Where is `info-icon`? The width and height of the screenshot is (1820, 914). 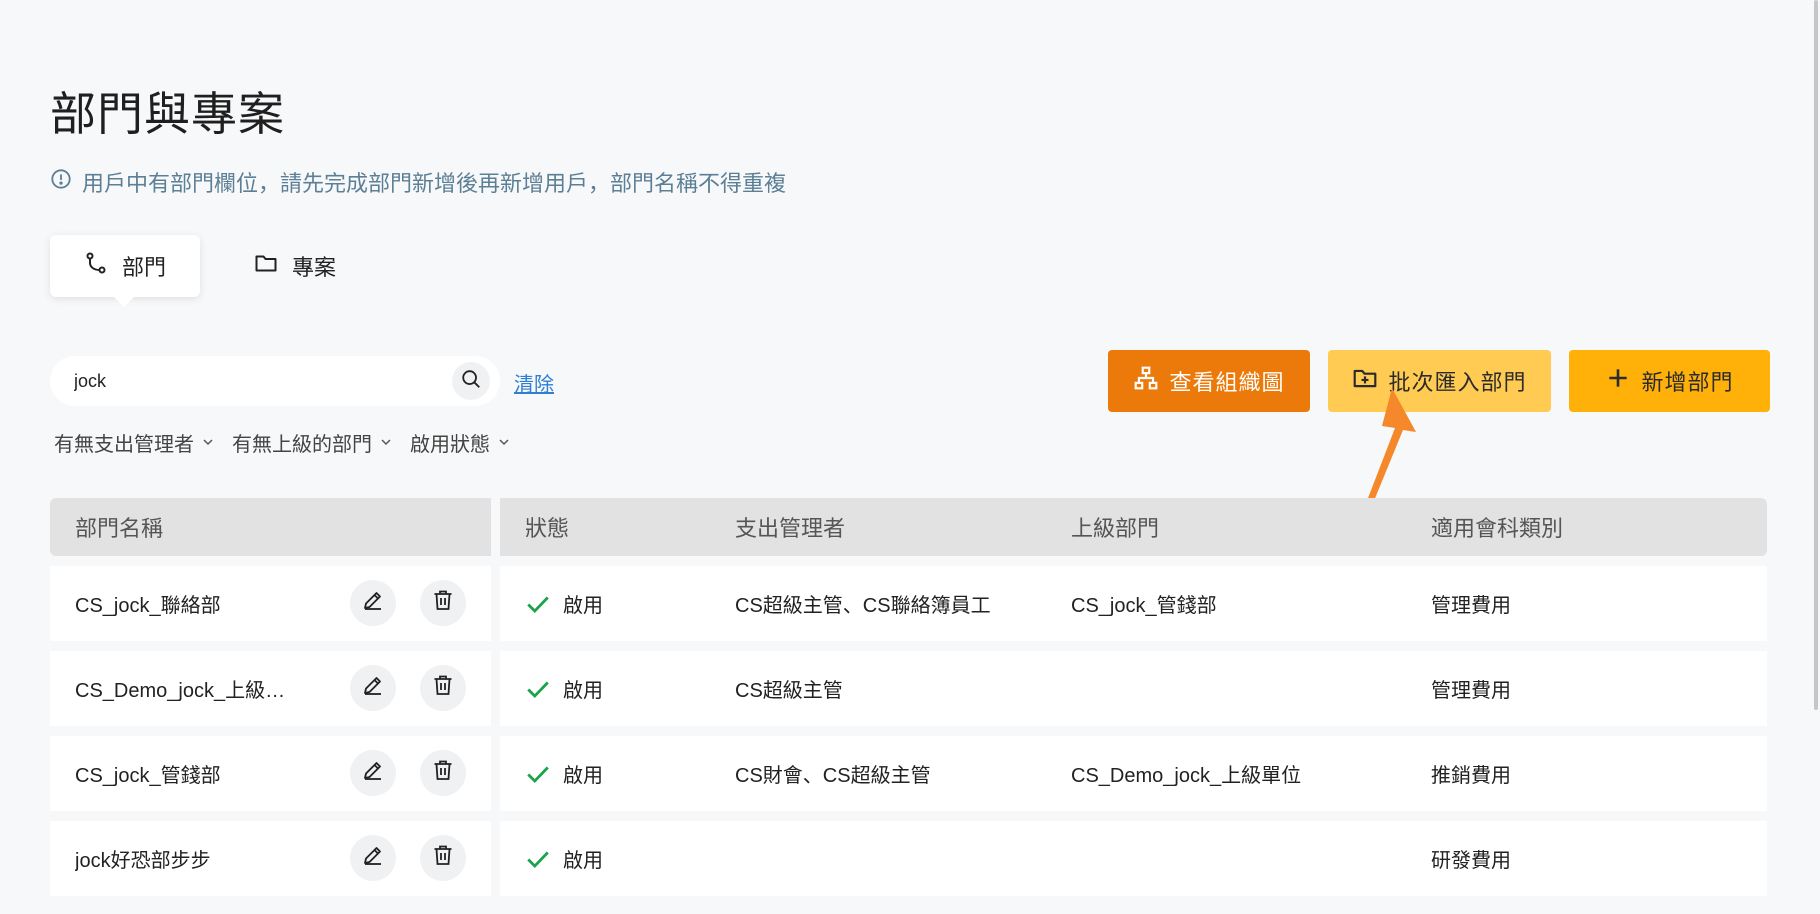 info-icon is located at coordinates (61, 182).